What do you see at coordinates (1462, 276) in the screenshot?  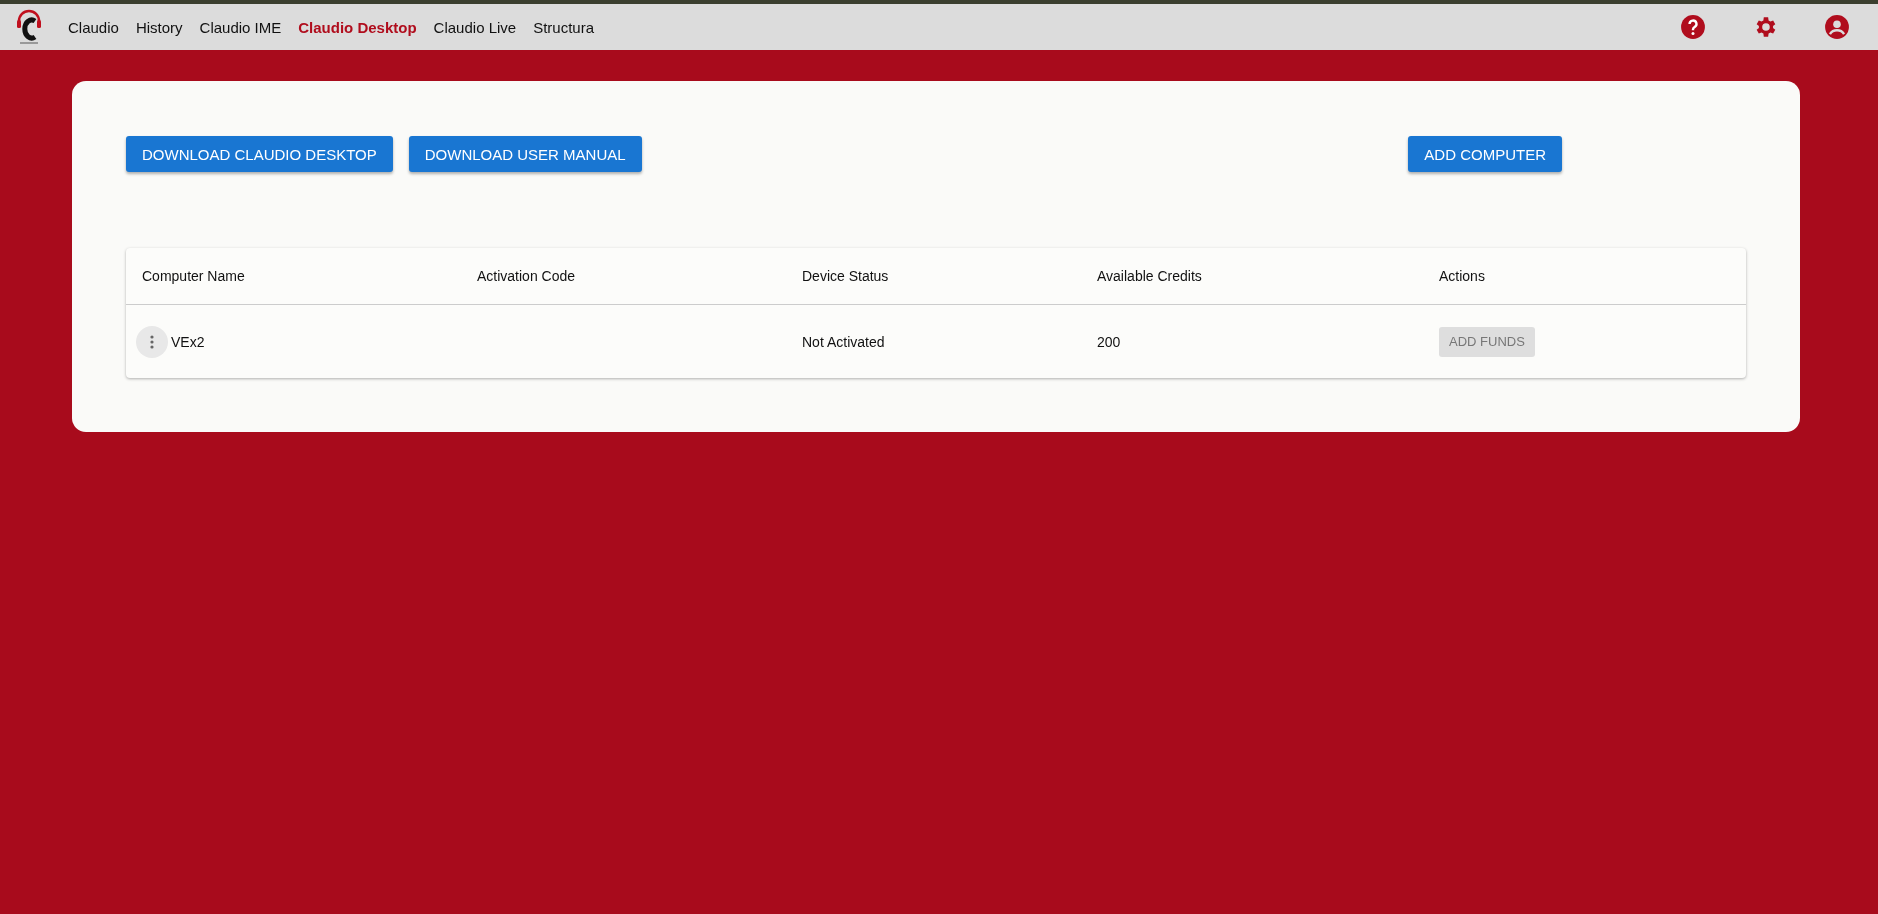 I see `column-header: Actions` at bounding box center [1462, 276].